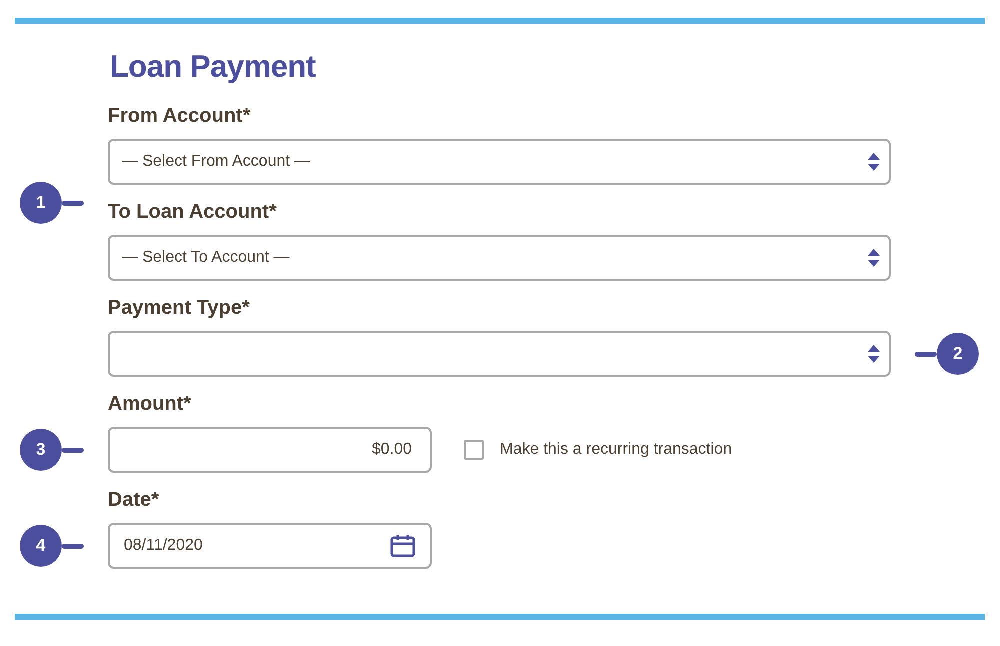 The image size is (1000, 646). What do you see at coordinates (499, 162) in the screenshot?
I see `select-field: — Select From Account —` at bounding box center [499, 162].